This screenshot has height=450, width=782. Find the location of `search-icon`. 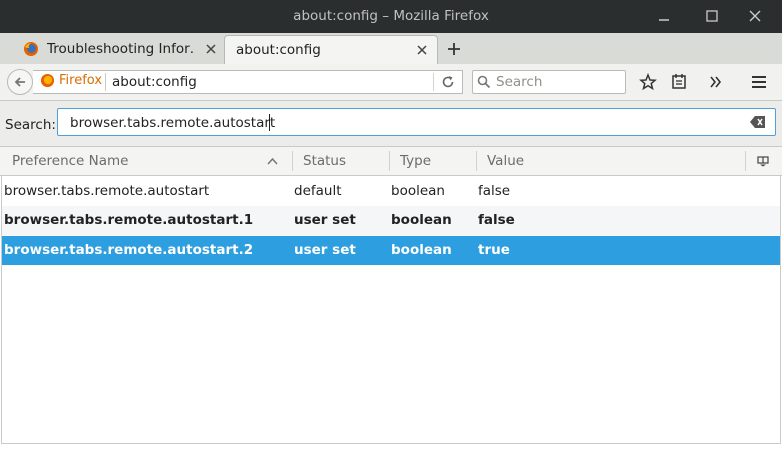

search-icon is located at coordinates (484, 82).